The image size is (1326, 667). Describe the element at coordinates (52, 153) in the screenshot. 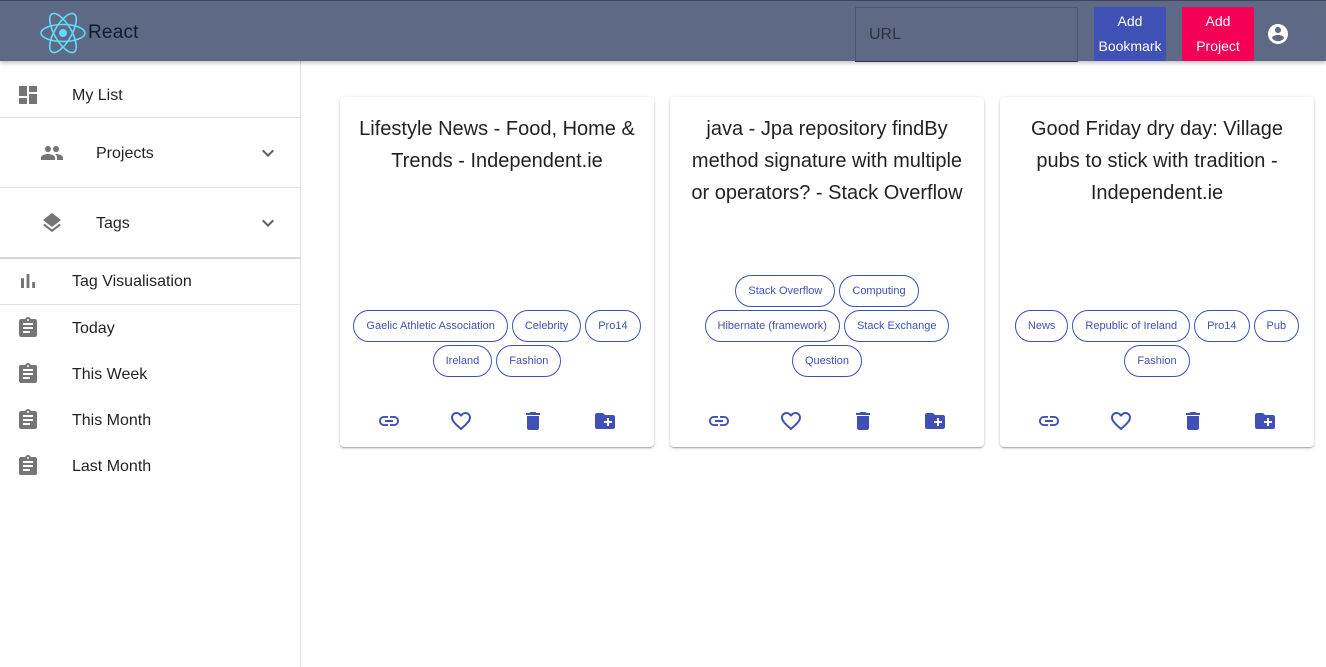

I see `people-icon` at that location.